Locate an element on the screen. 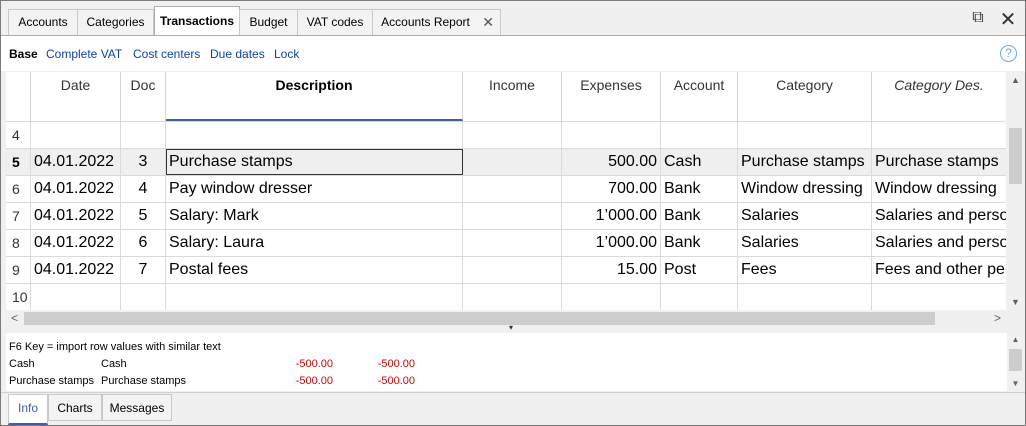 This screenshot has width=1026, height=426. cell-doc: 4 is located at coordinates (143, 189).